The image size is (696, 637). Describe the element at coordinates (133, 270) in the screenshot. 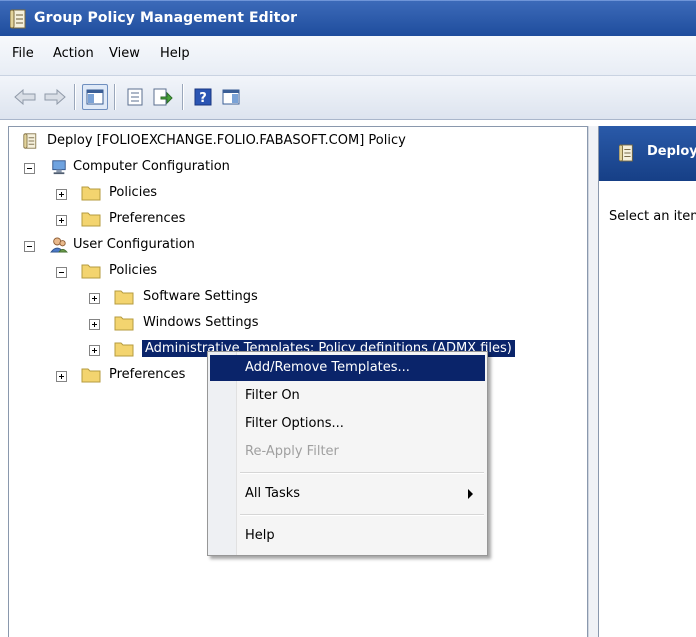

I see `tree-label-user-policies: Policies` at that location.